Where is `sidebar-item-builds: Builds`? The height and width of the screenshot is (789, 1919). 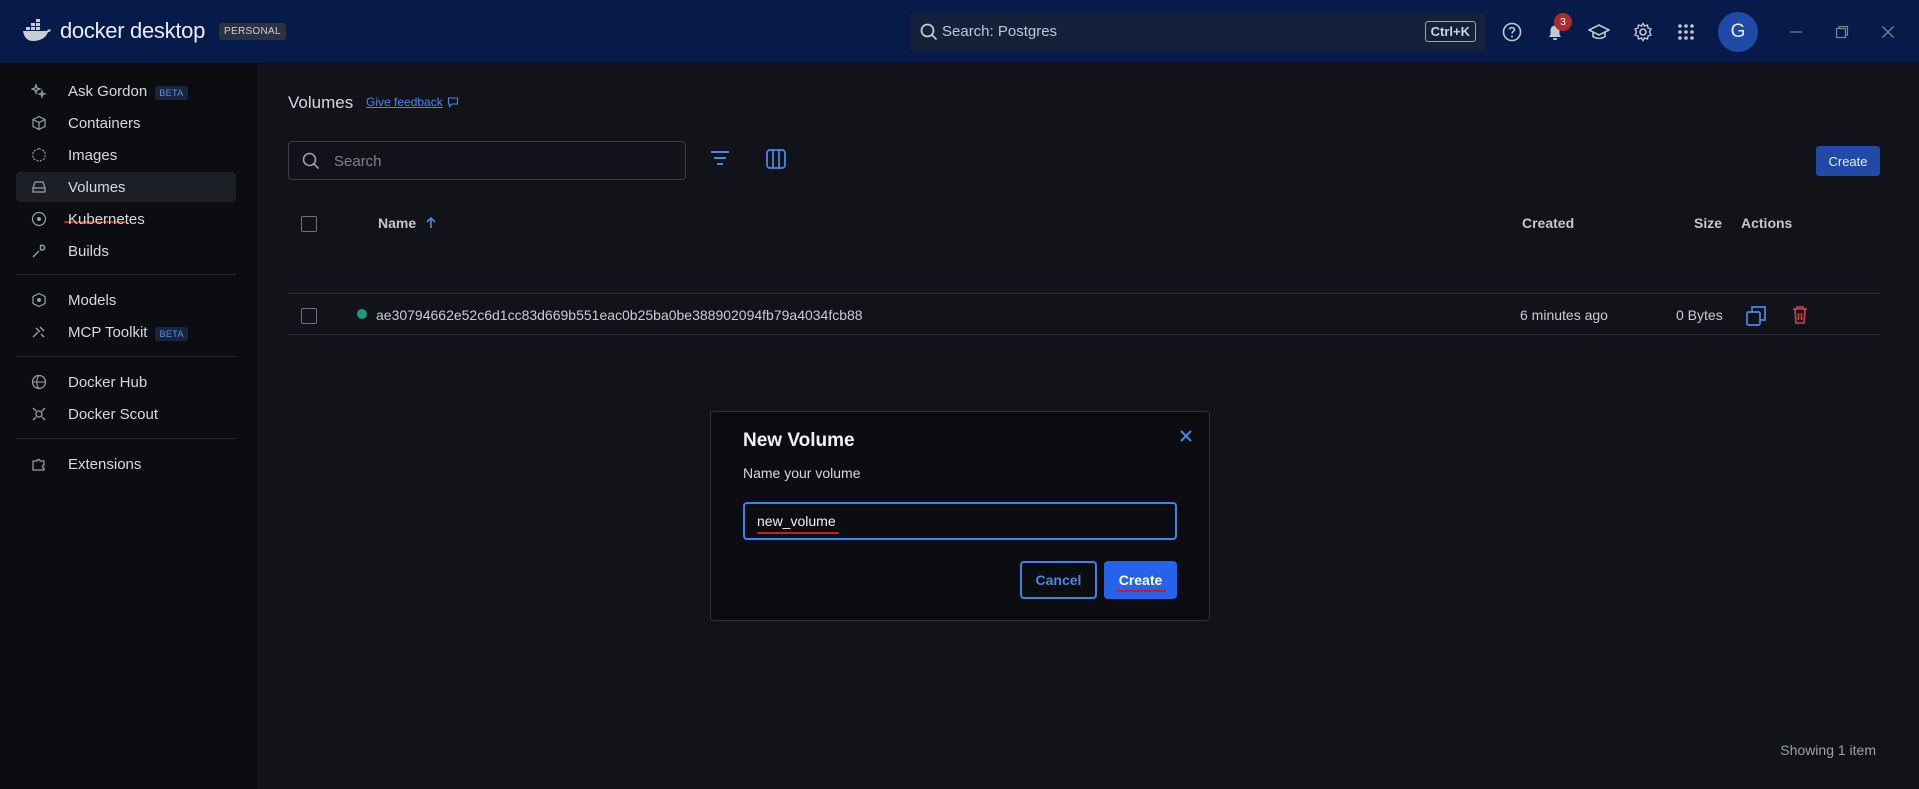
sidebar-item-builds: Builds is located at coordinates (126, 251).